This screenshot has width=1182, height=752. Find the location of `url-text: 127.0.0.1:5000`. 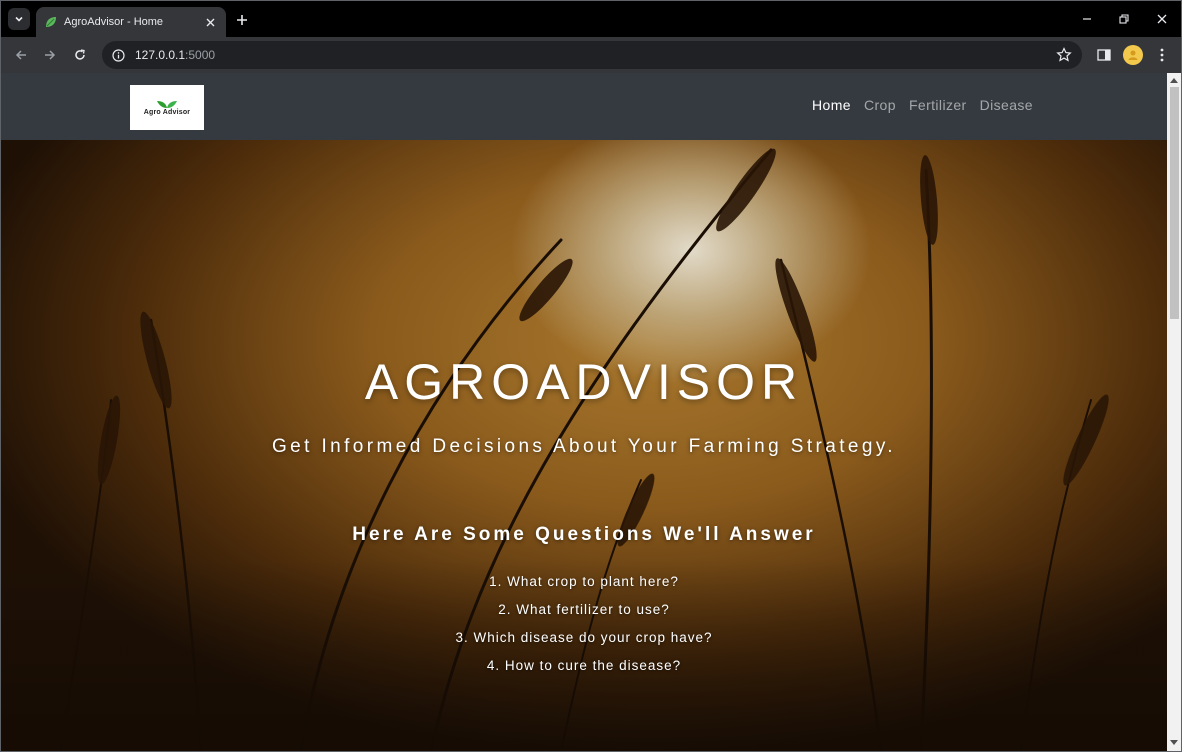

url-text: 127.0.0.1:5000 is located at coordinates (175, 55).